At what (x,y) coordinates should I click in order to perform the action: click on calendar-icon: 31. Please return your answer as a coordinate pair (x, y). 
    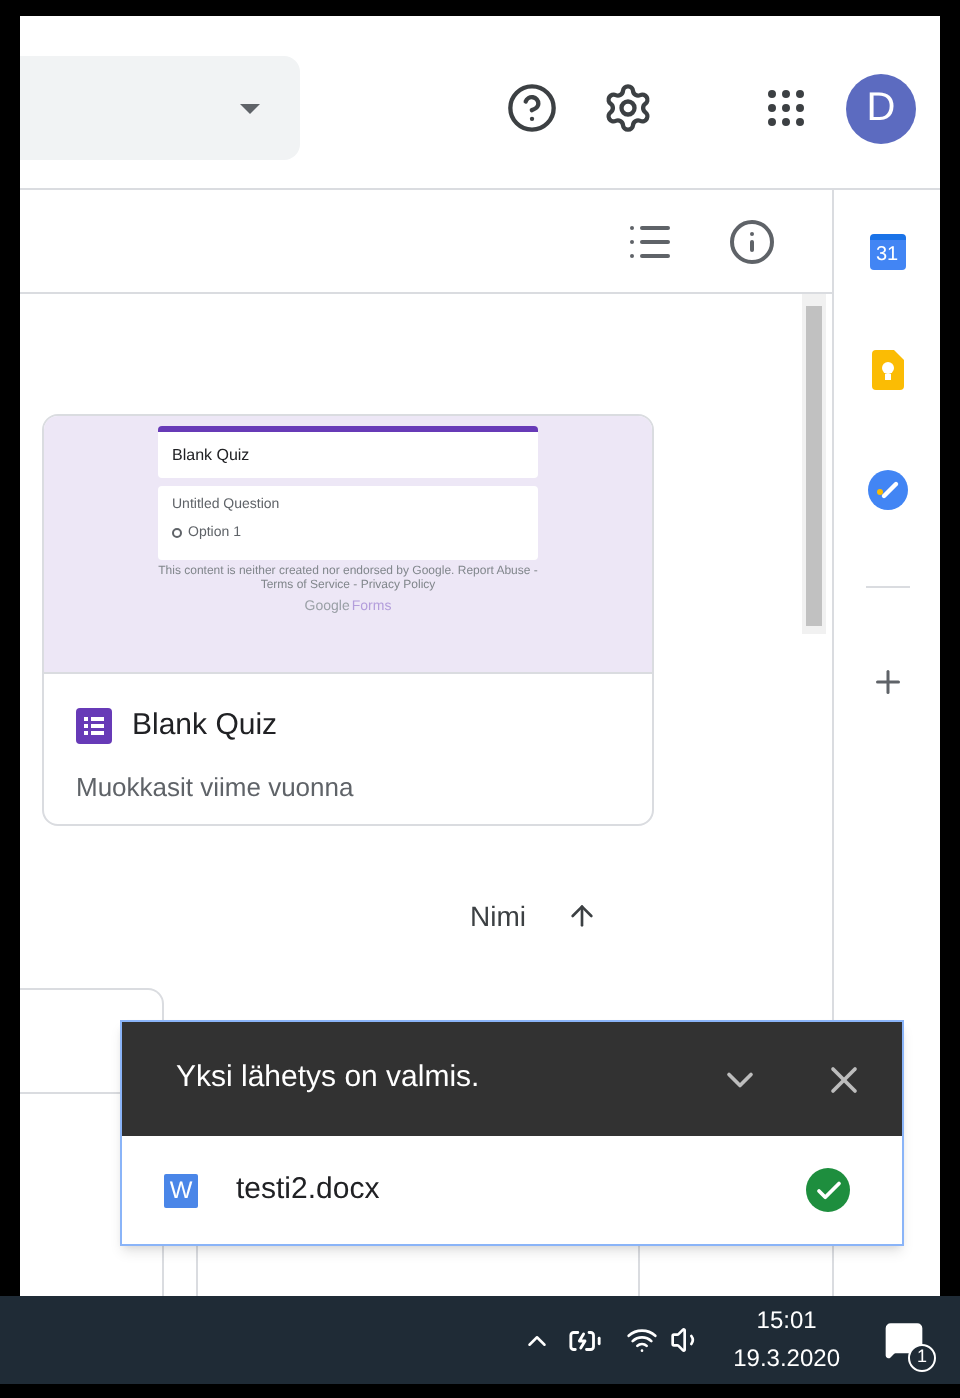
    Looking at the image, I should click on (887, 252).